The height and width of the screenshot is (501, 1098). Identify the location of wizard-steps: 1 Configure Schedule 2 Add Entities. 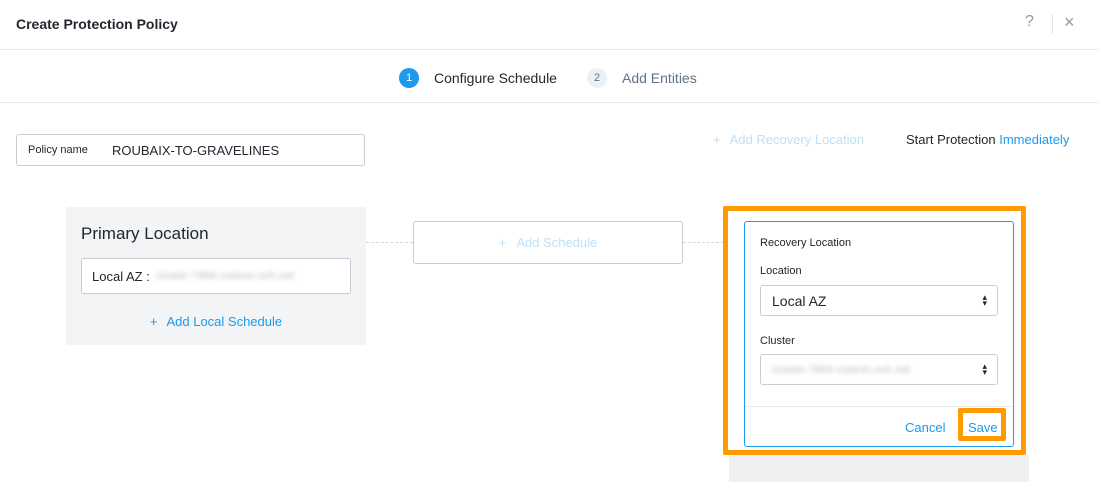
(549, 77).